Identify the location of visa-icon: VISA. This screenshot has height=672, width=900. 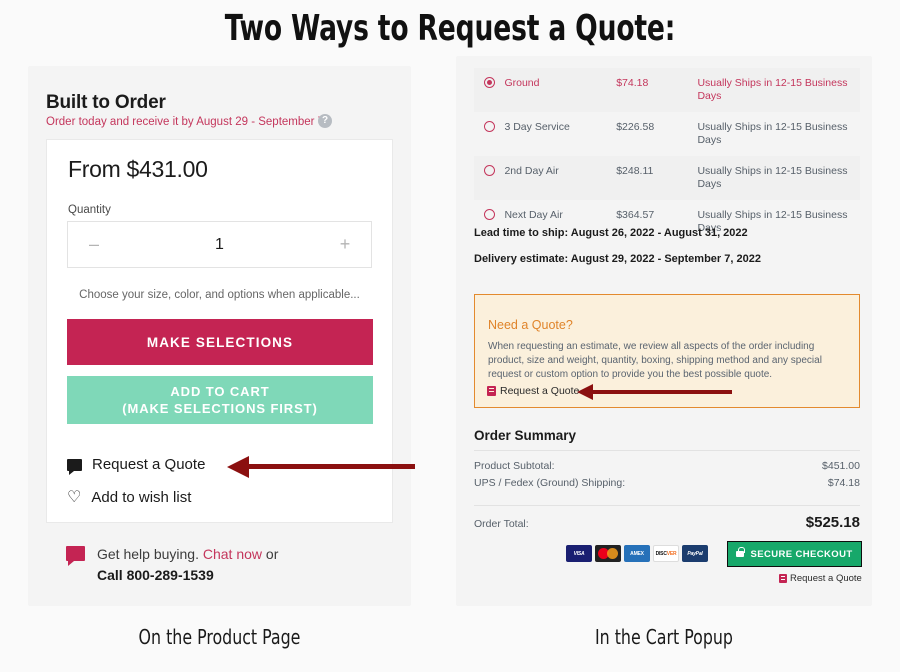
(579, 553).